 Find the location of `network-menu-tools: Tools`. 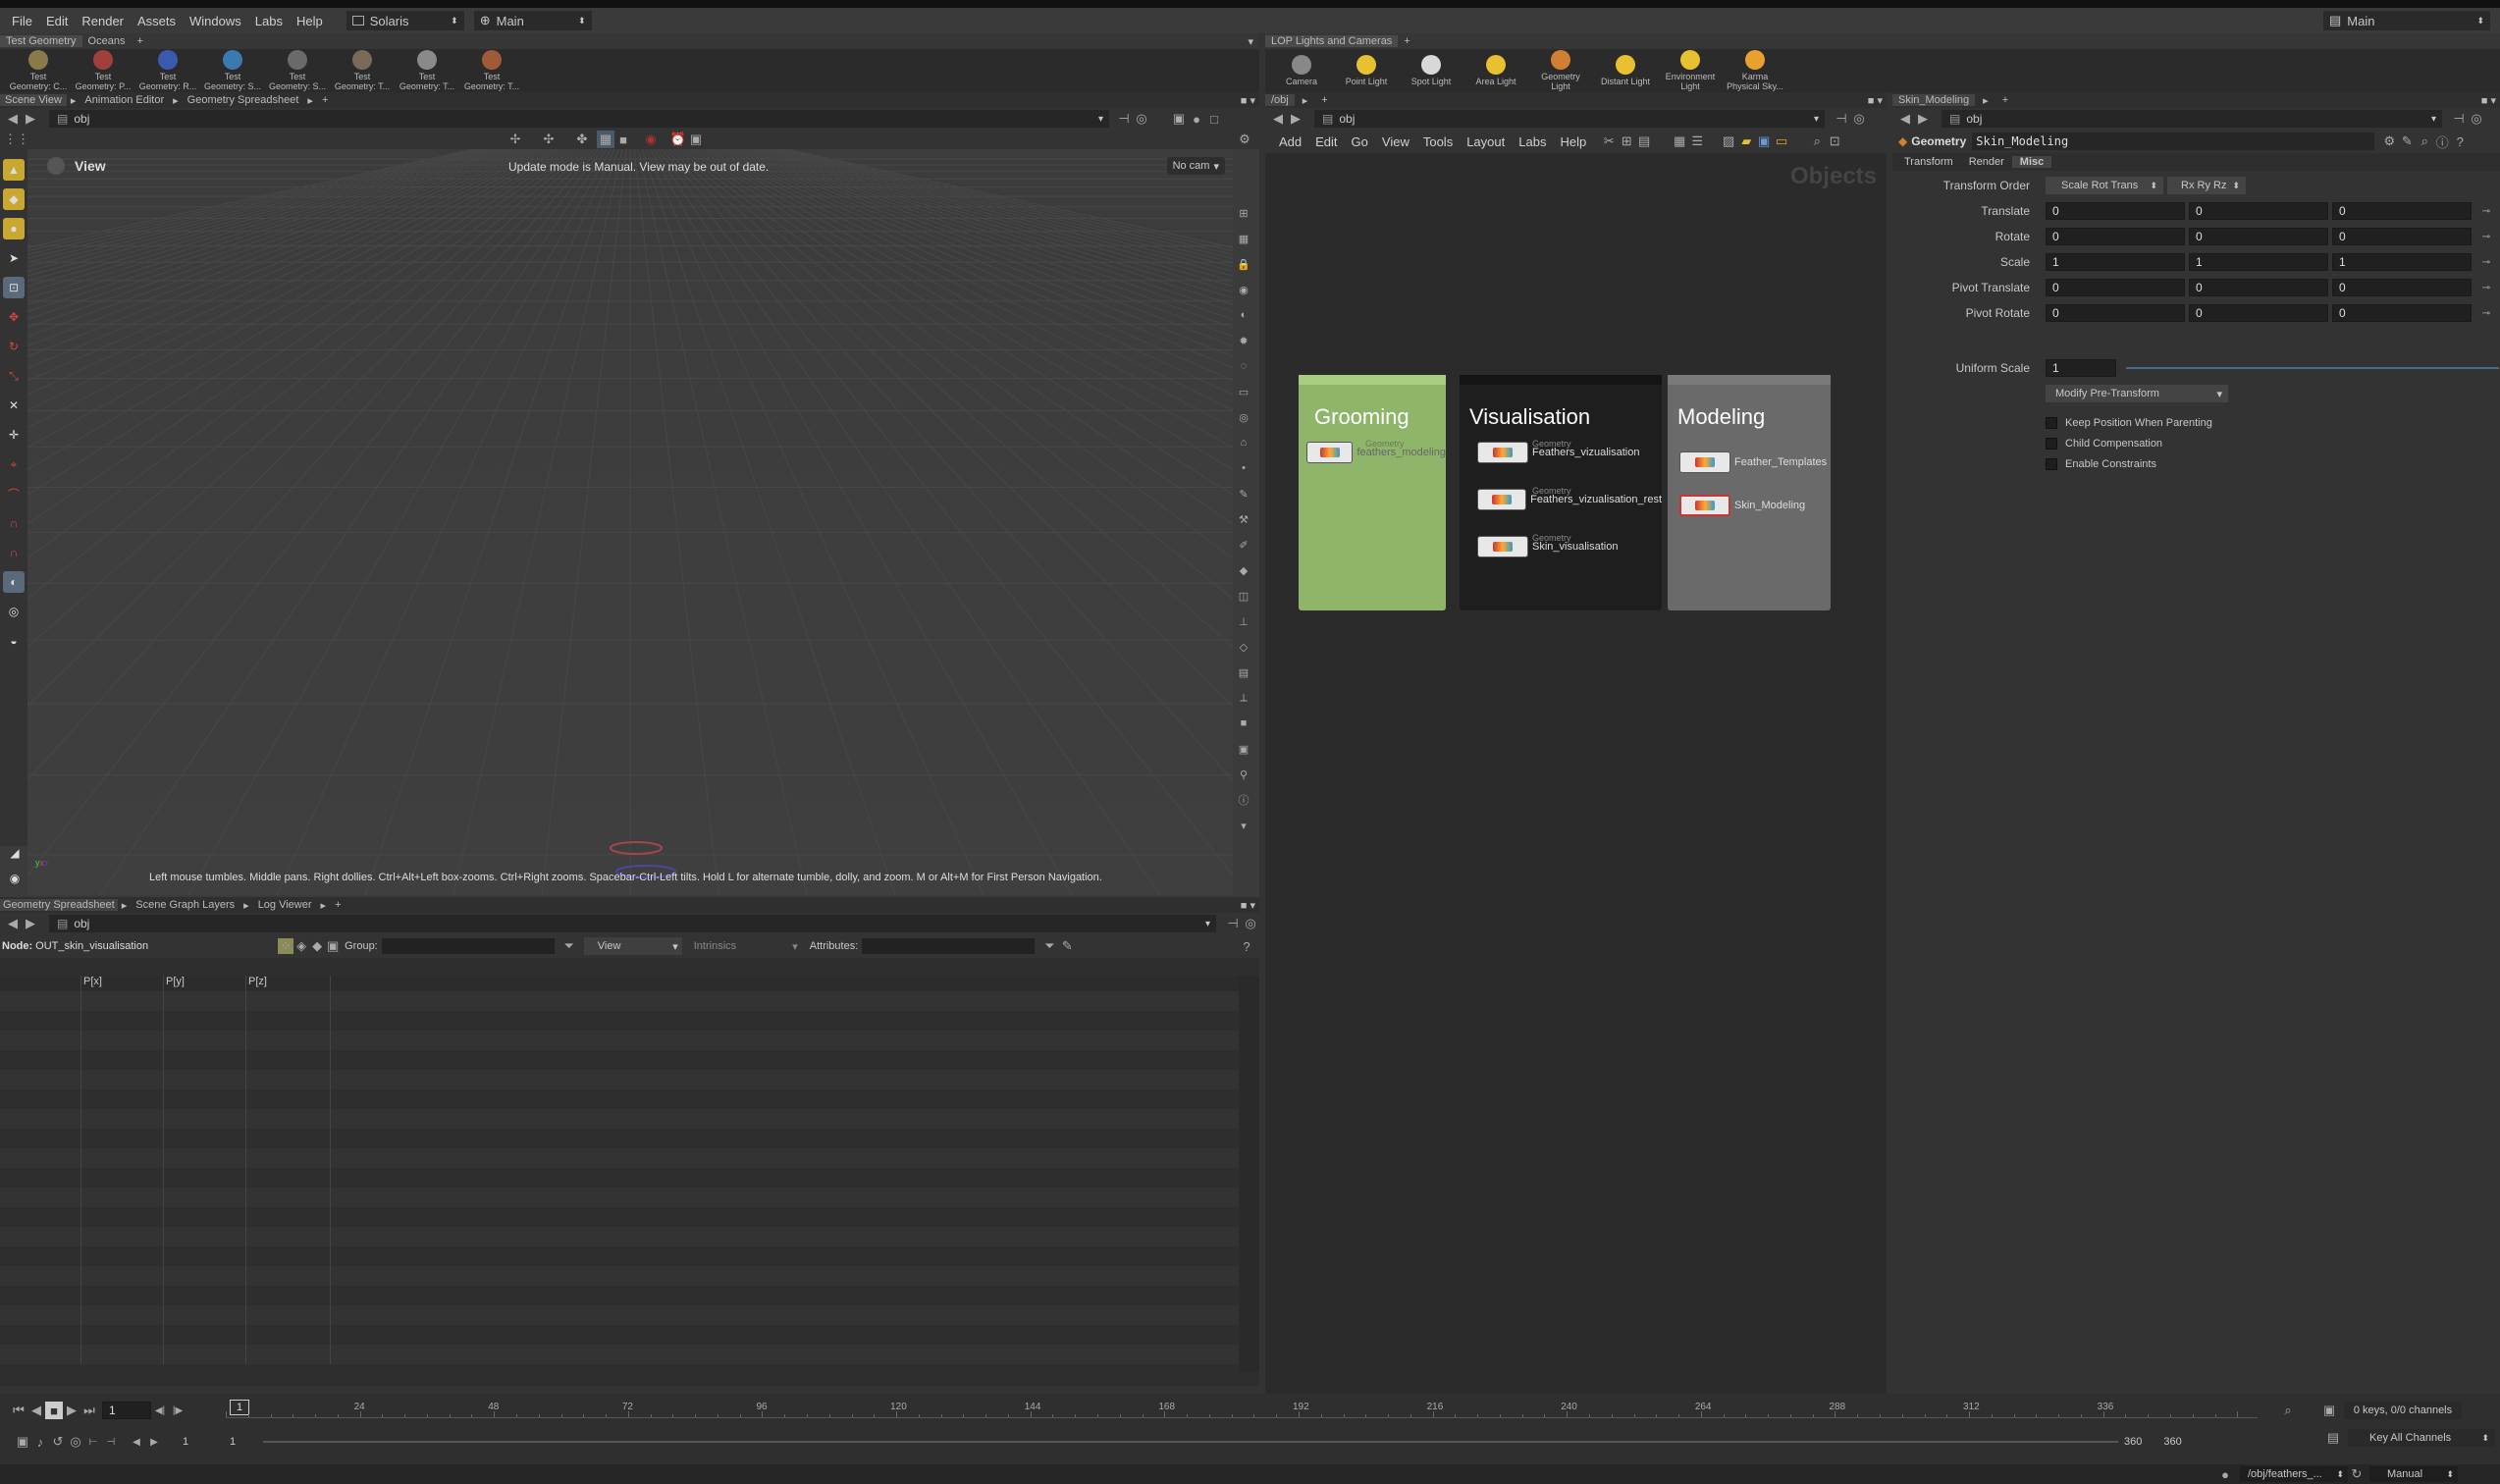

network-menu-tools: Tools is located at coordinates (1438, 141).